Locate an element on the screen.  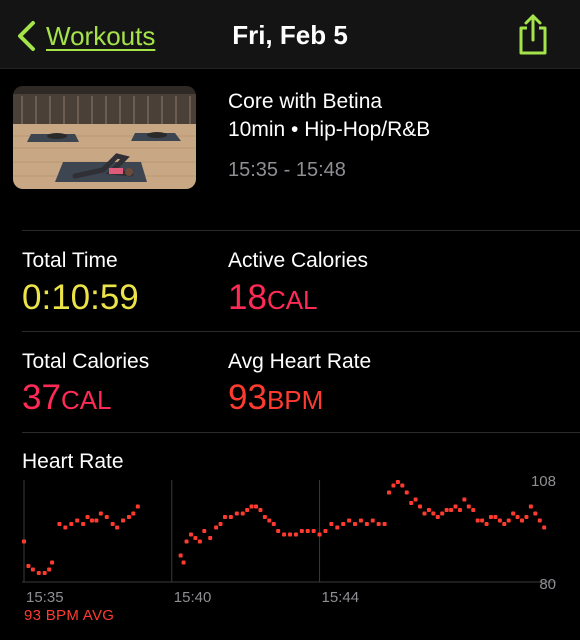
workout-genre: Hip-Hop/R&B is located at coordinates (367, 129).